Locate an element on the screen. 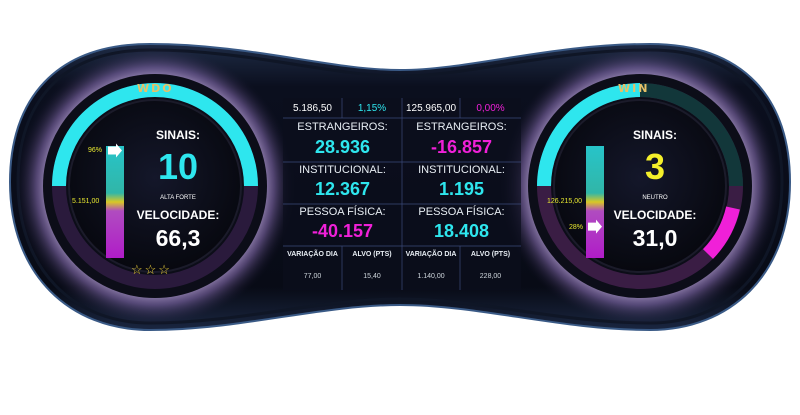 This screenshot has height=415, width=800. wdo-signal-text: ALTA FORTE is located at coordinates (178, 198).